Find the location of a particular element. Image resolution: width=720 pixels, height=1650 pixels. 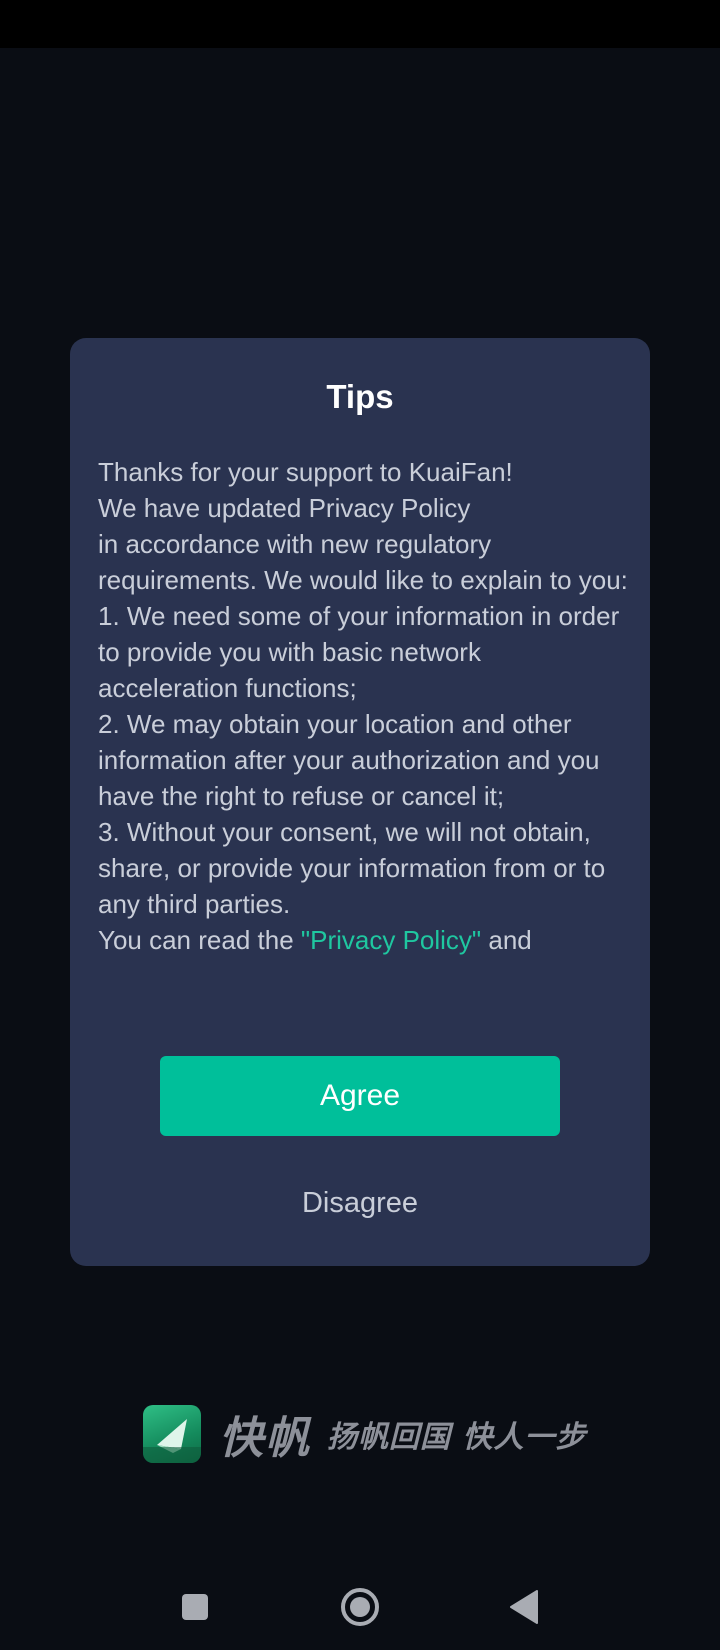

privacy-policy-link: "Privacy Policy" is located at coordinates (391, 940).